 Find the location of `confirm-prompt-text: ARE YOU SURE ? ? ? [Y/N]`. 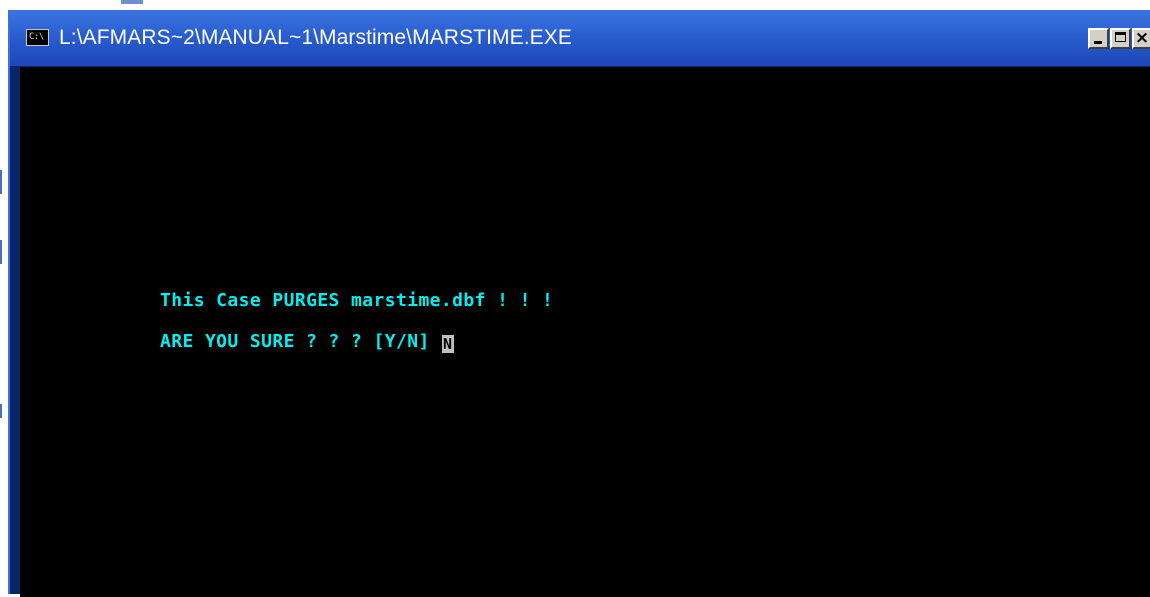

confirm-prompt-text: ARE YOU SURE ? ? ? [Y/N] is located at coordinates (295, 341).